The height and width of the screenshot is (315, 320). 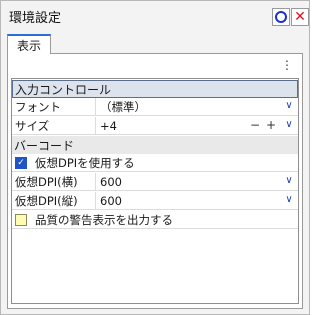 I want to click on size-decrement-button: −, so click(x=255, y=125).